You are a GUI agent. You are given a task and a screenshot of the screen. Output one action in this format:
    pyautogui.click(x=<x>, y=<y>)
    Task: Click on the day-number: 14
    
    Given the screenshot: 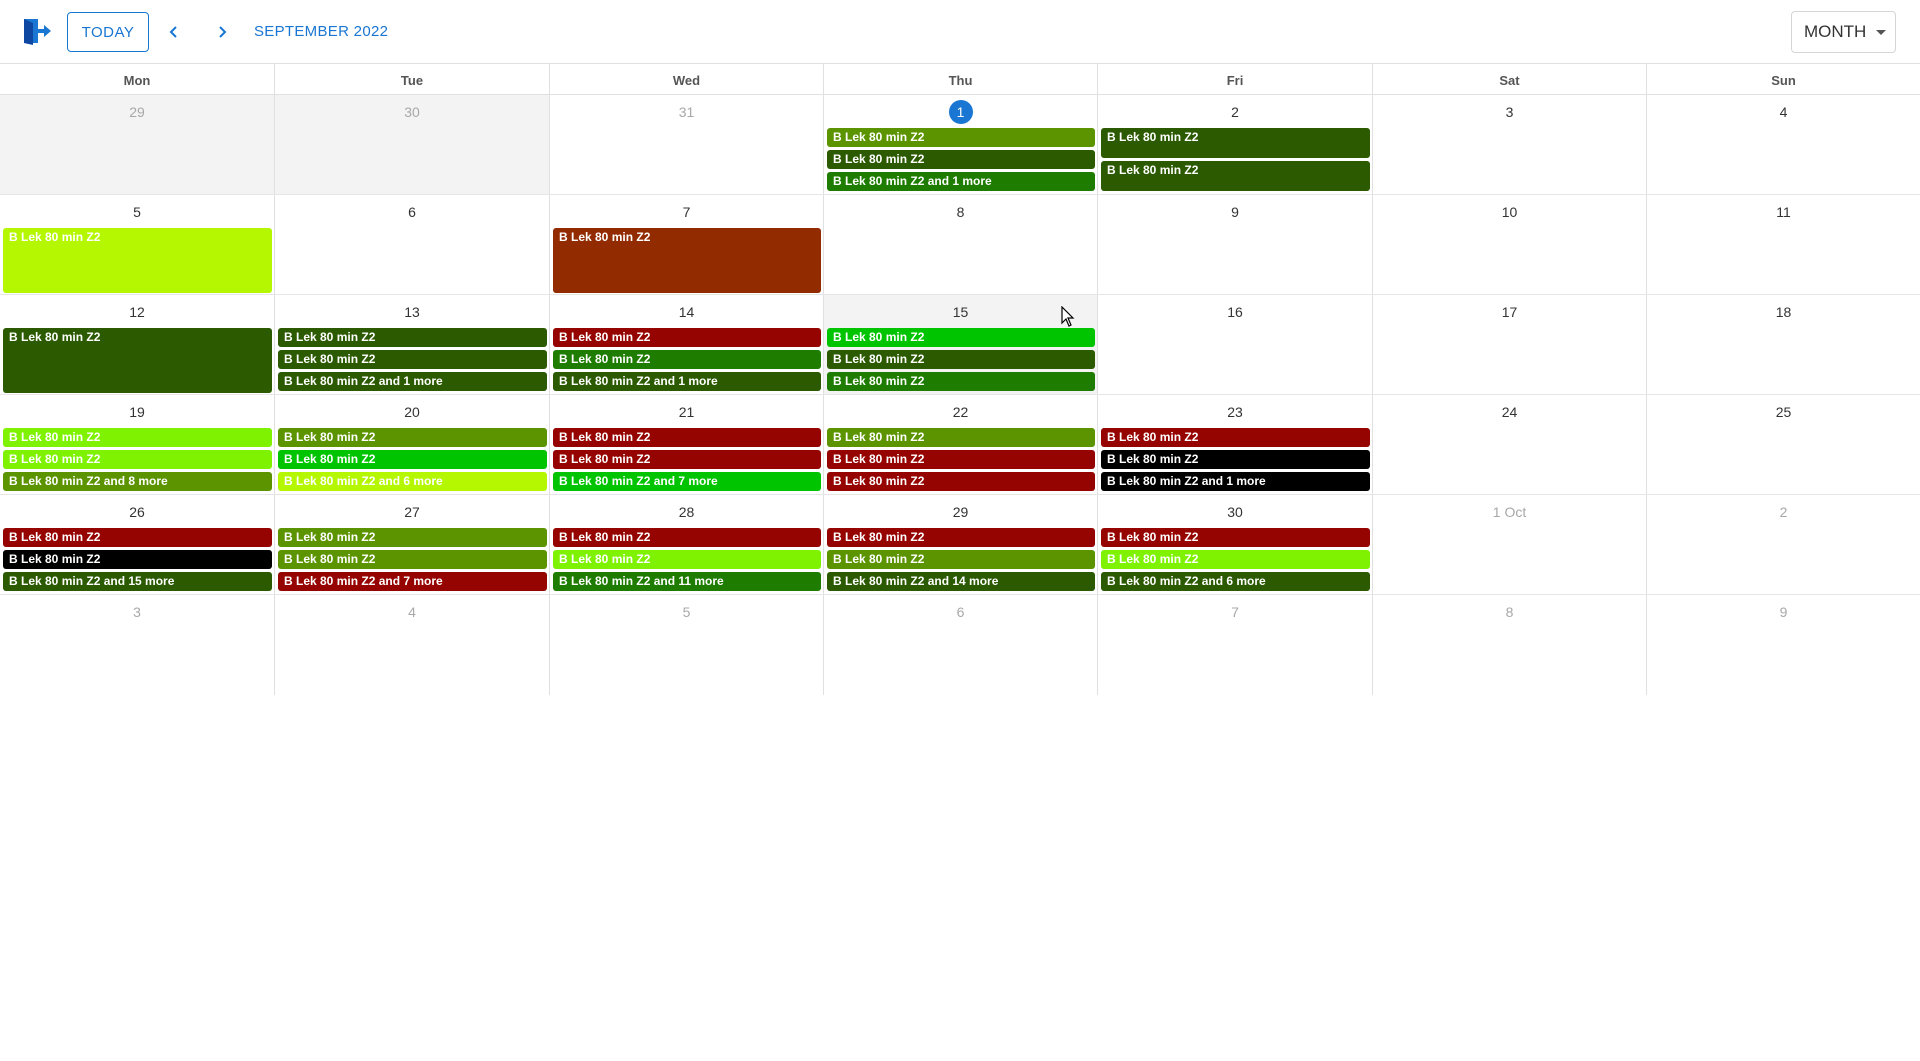 What is the action you would take?
    pyautogui.click(x=686, y=312)
    